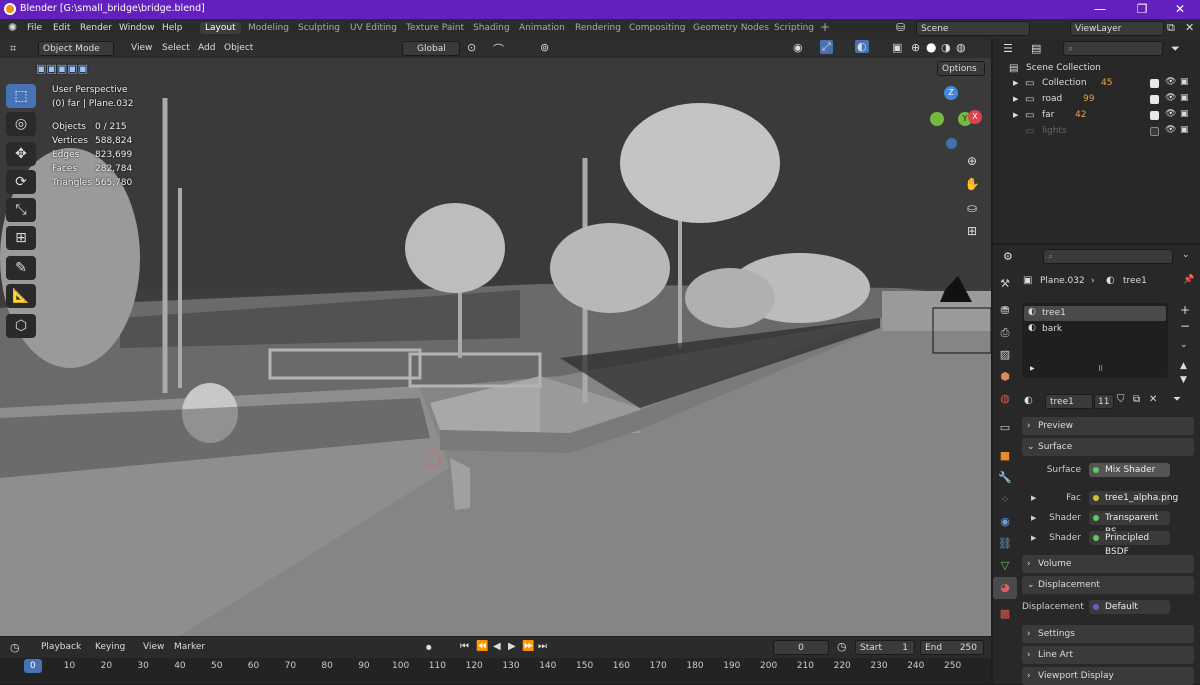 This screenshot has height=685, width=1200. I want to click on add-workspace-icon: +, so click(825, 27).